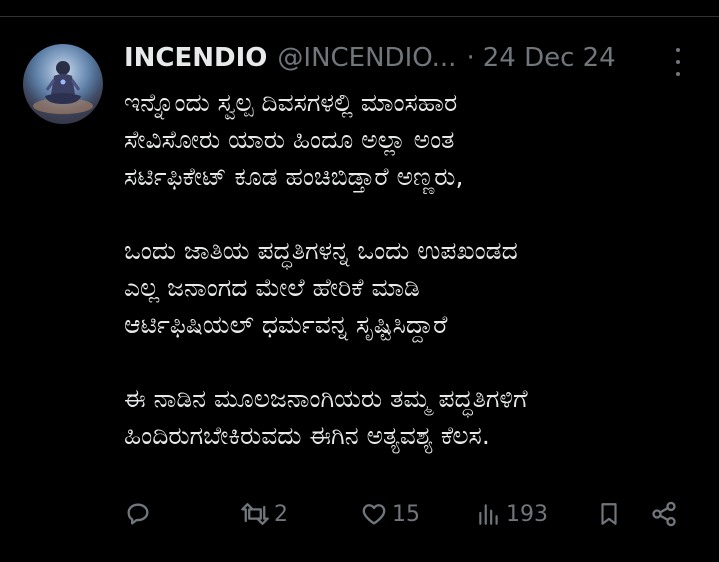 The image size is (719, 562). I want to click on reply-icon, so click(138, 514).